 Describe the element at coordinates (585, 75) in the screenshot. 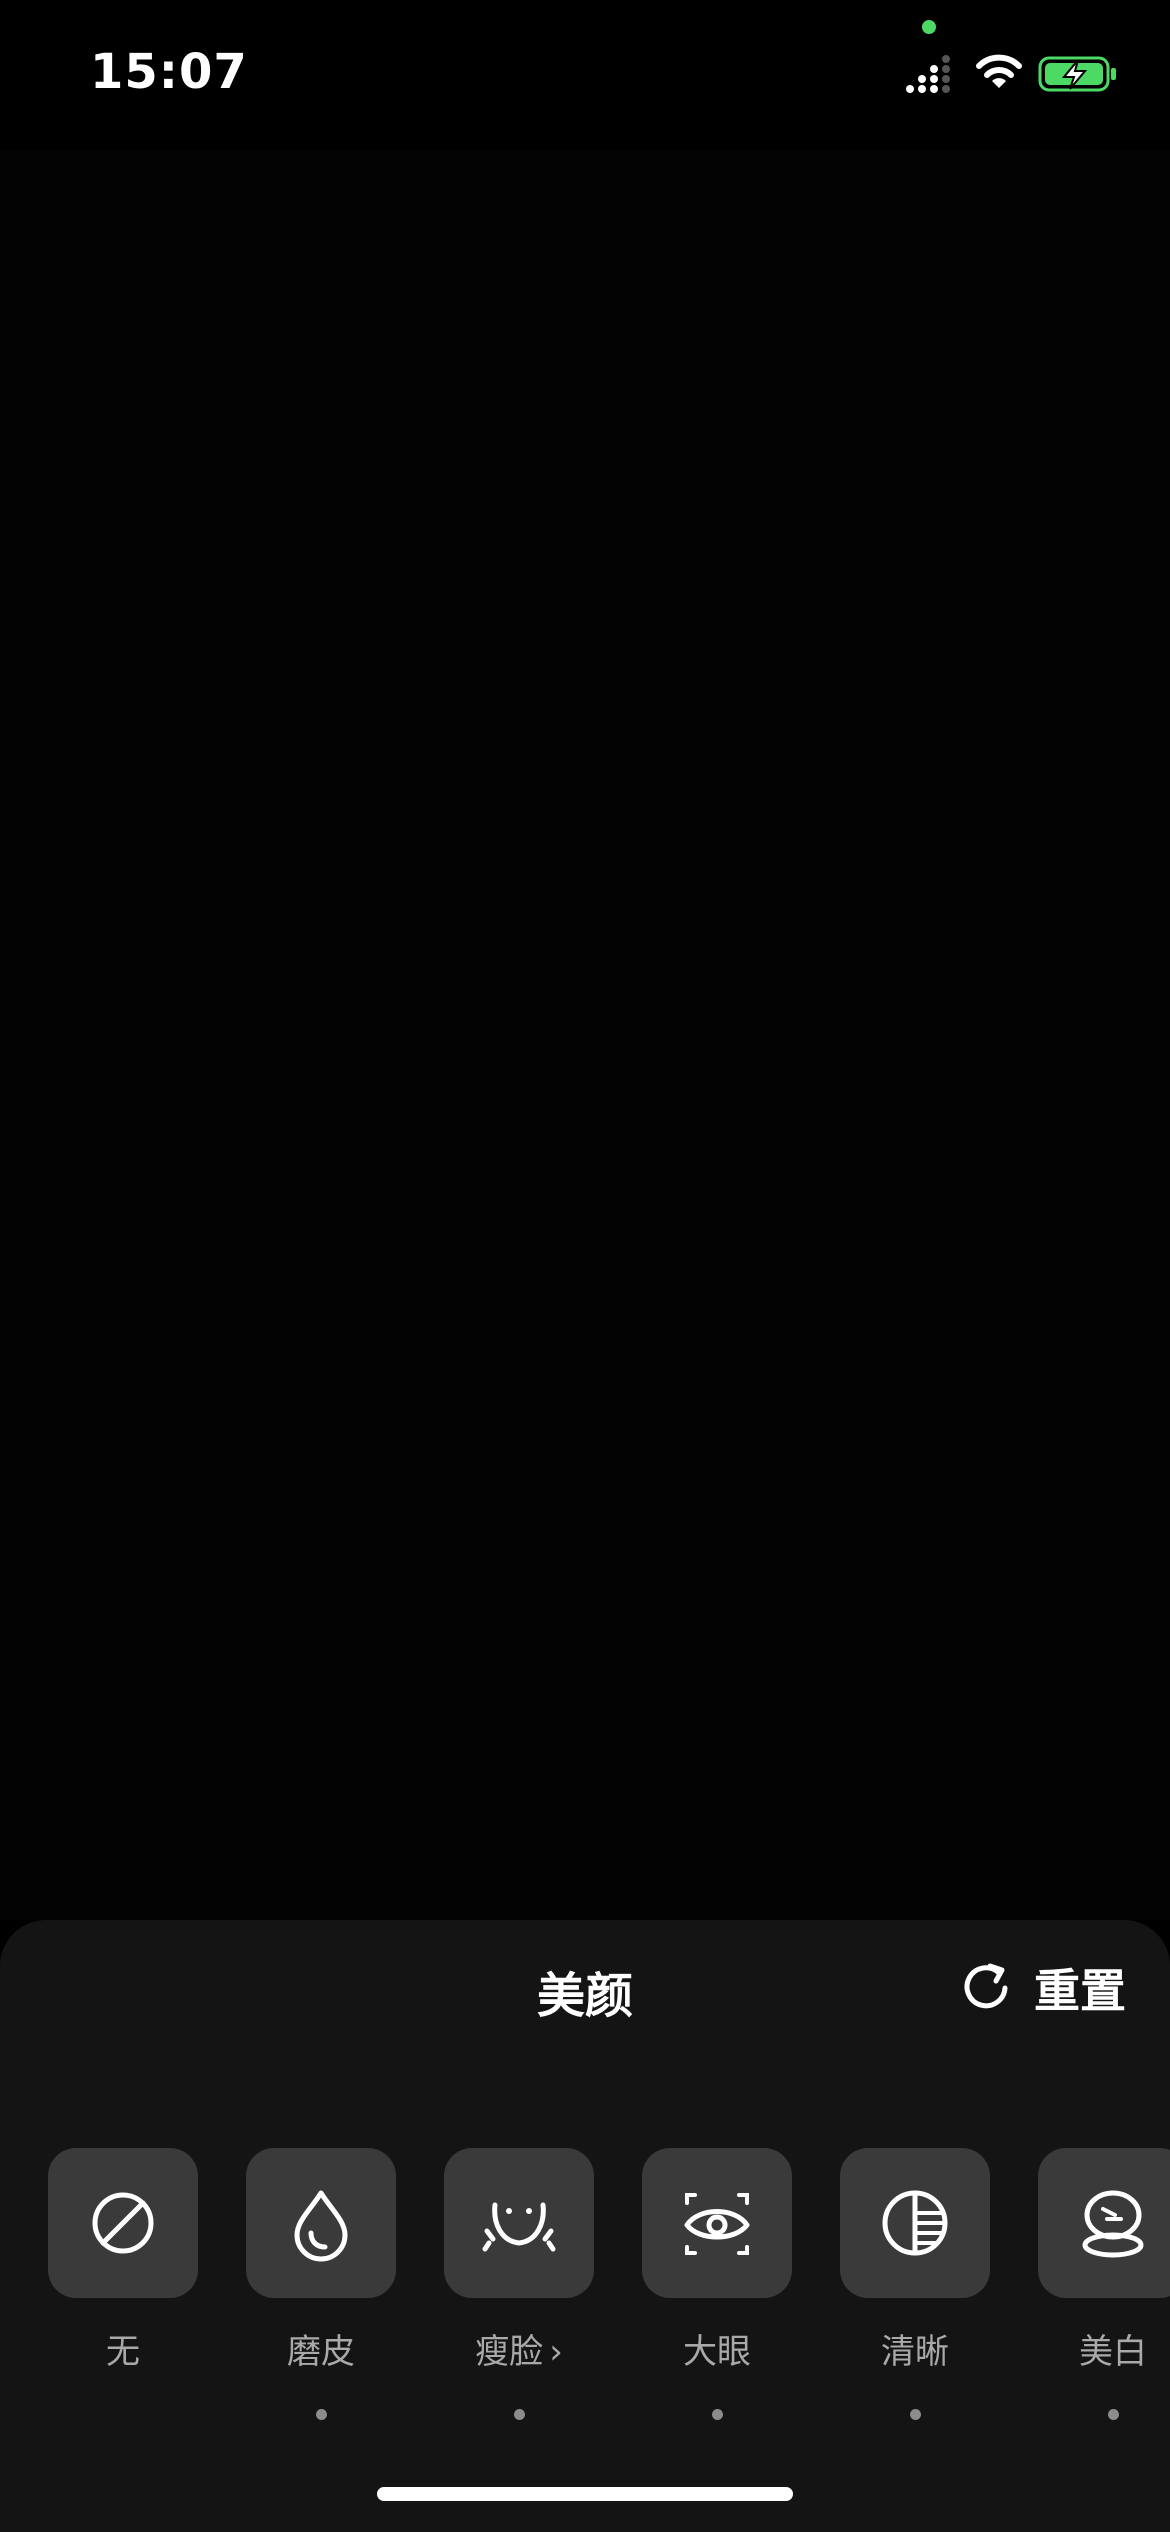

I see `status-bar: 15:07` at that location.